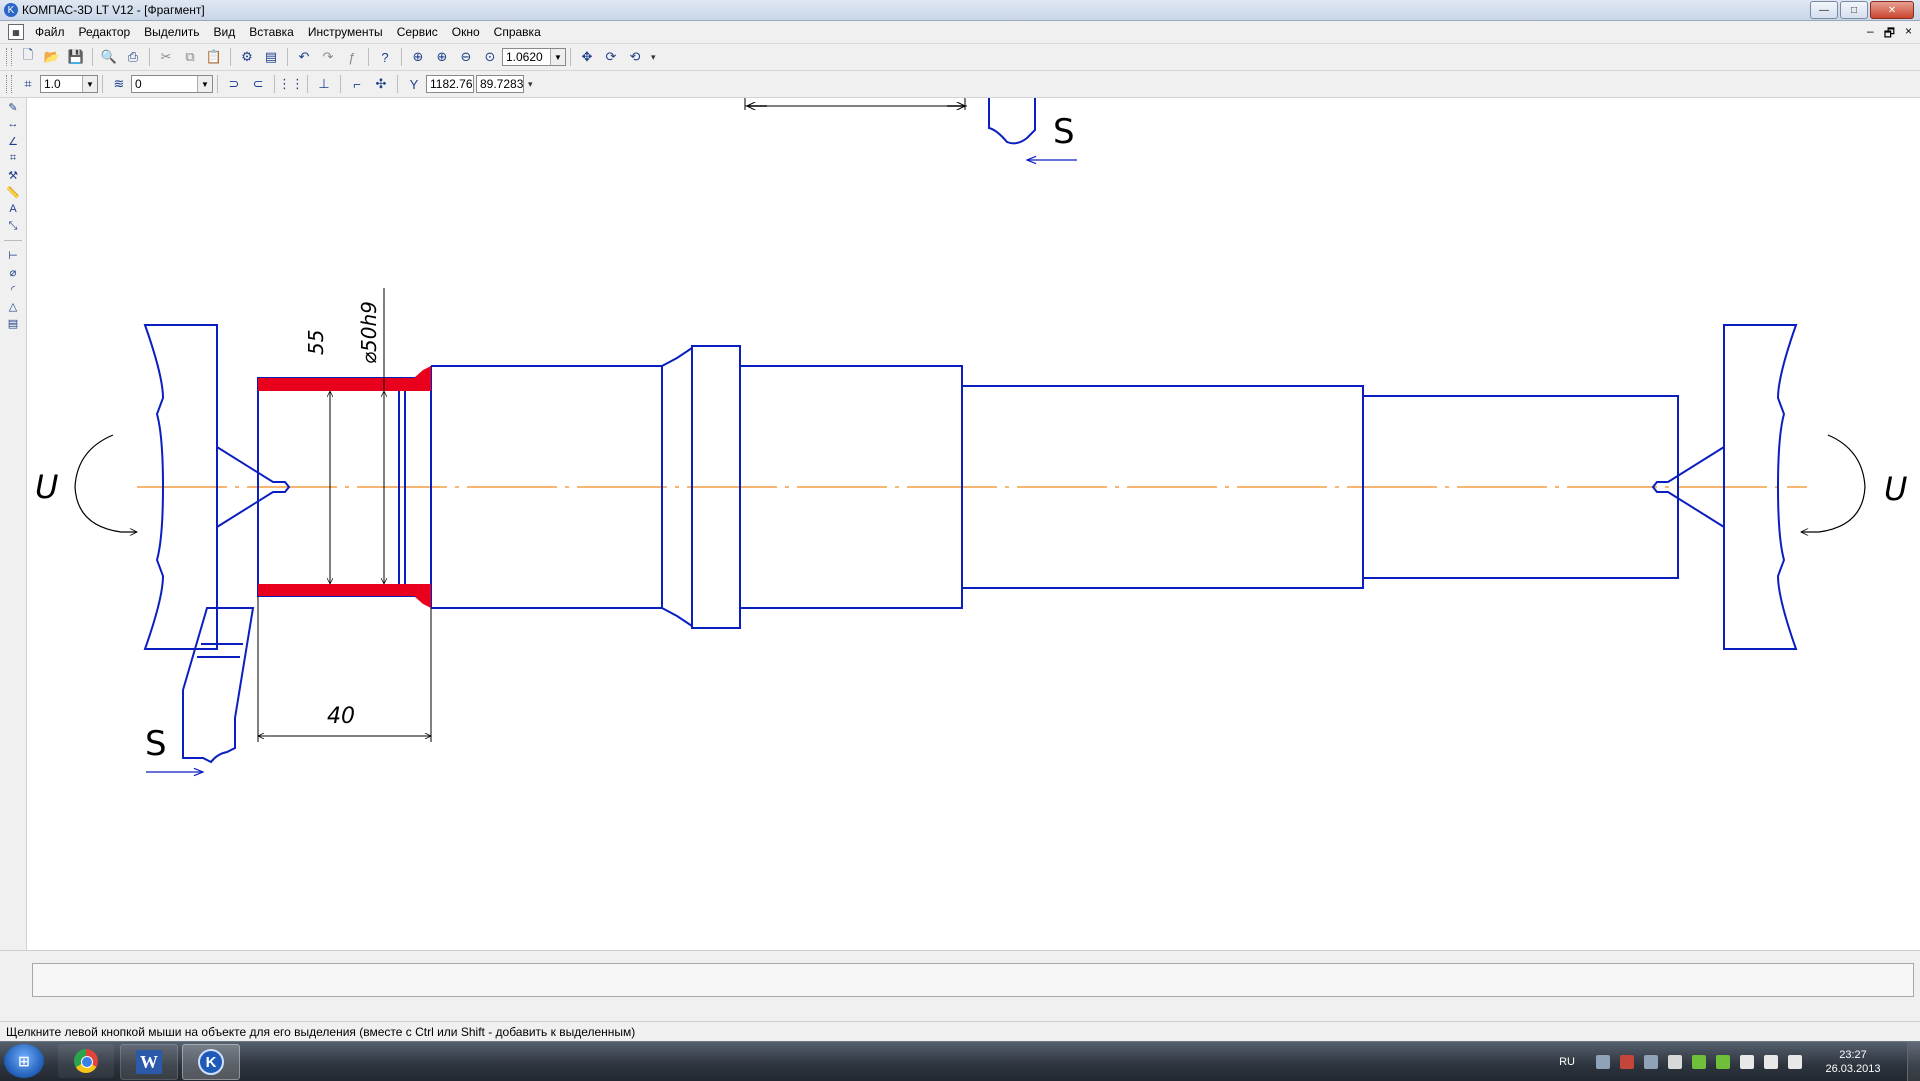  I want to click on taskbar-kompas: K, so click(211, 1062).